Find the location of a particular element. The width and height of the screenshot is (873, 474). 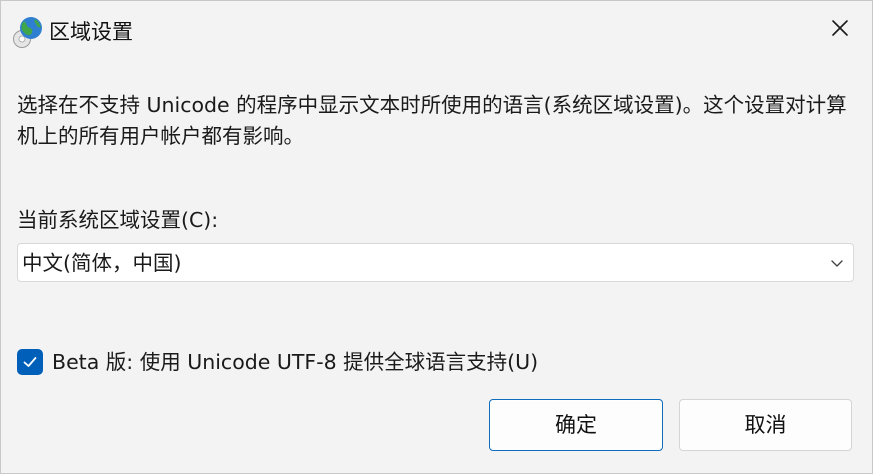

close-icon is located at coordinates (840, 30).